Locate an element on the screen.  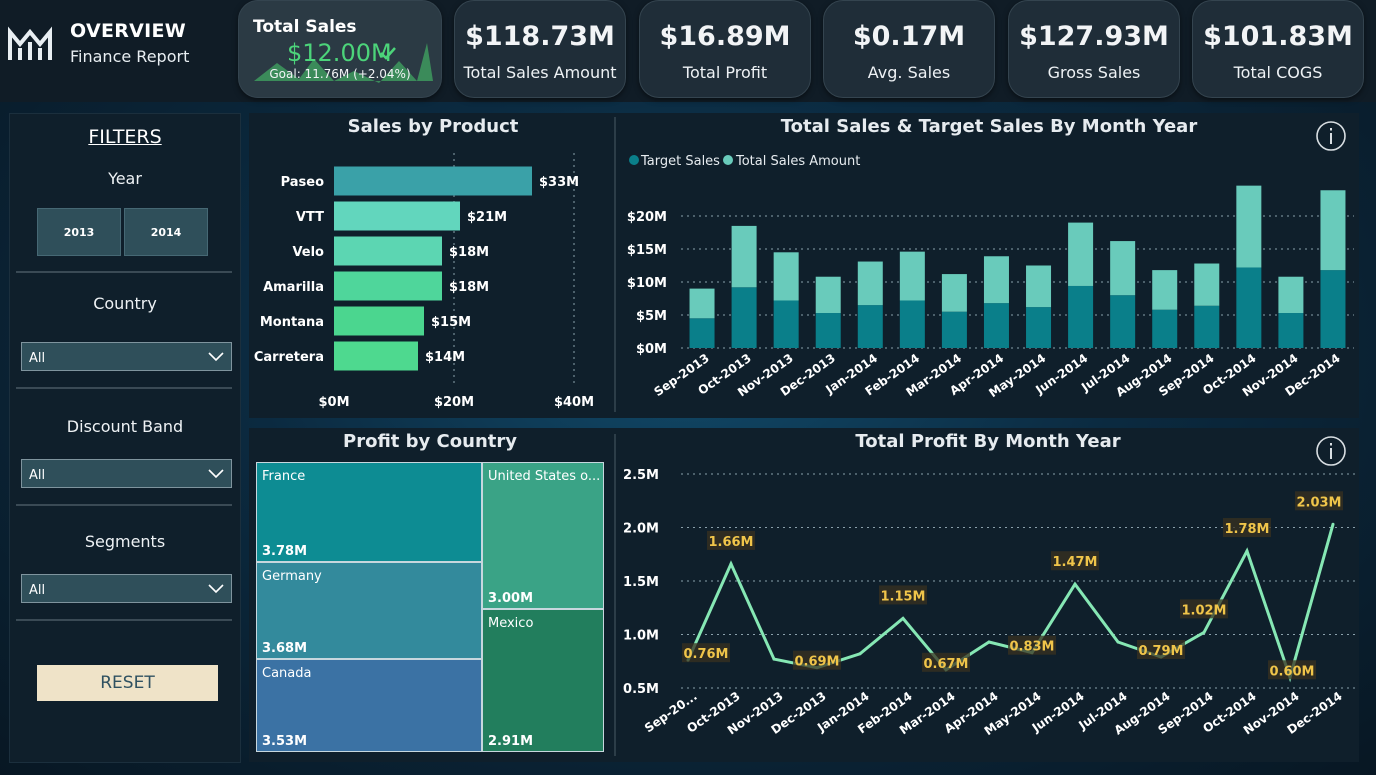
y-tick-label: 2.5M is located at coordinates (641, 475).